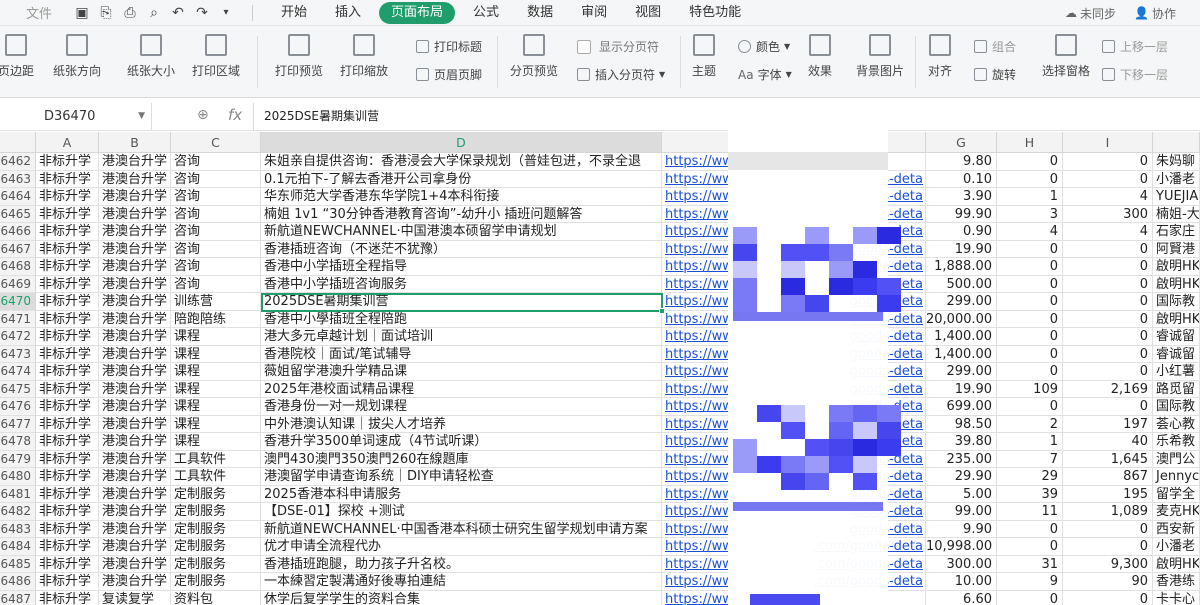  What do you see at coordinates (704, 56) in the screenshot?
I see `theme-button: 主题` at bounding box center [704, 56].